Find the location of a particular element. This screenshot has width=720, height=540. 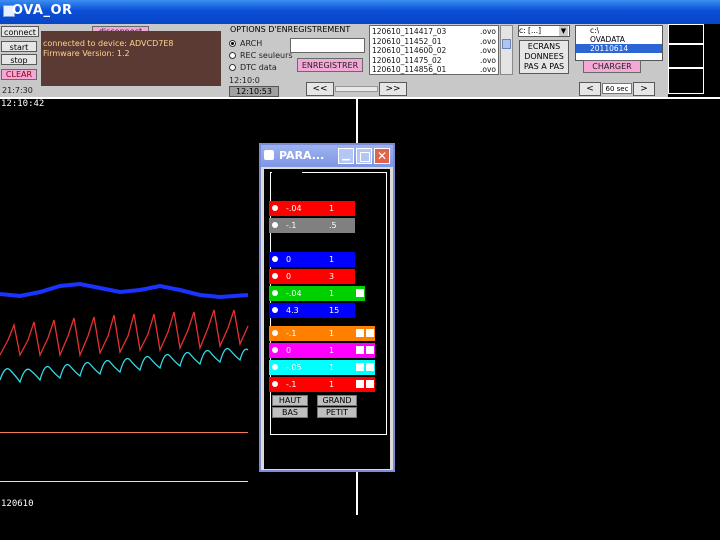

param-row: -.05 1 is located at coordinates (322, 367).